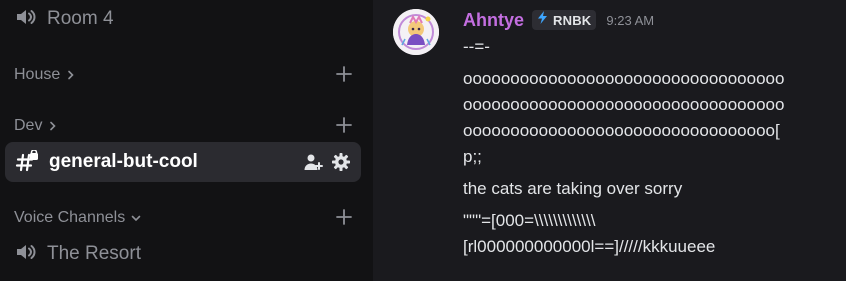 This screenshot has width=846, height=281. I want to click on channel-label: general-but-cool, so click(123, 161).